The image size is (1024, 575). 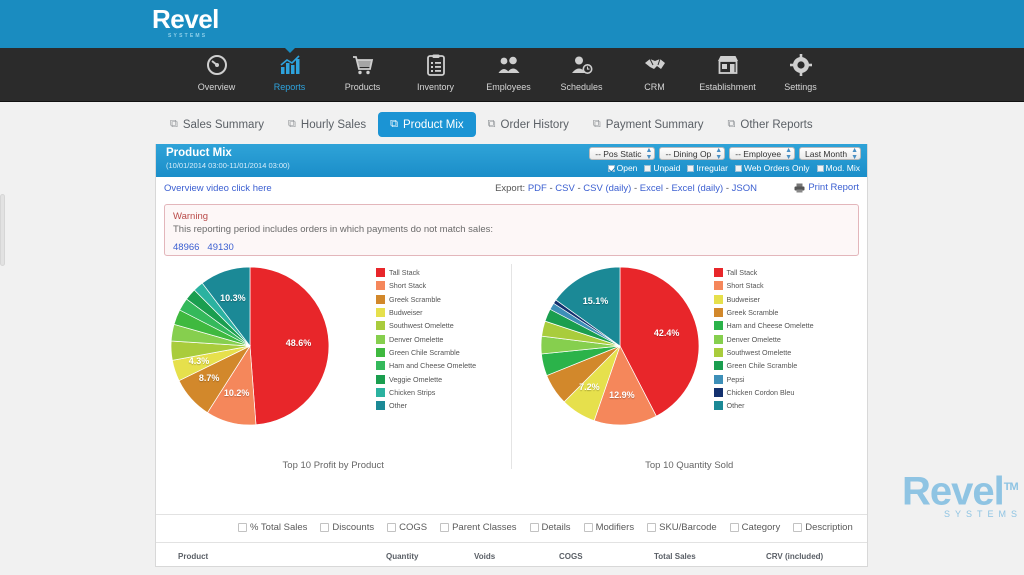 I want to click on nav-item-overview: Overview, so click(x=216, y=70).